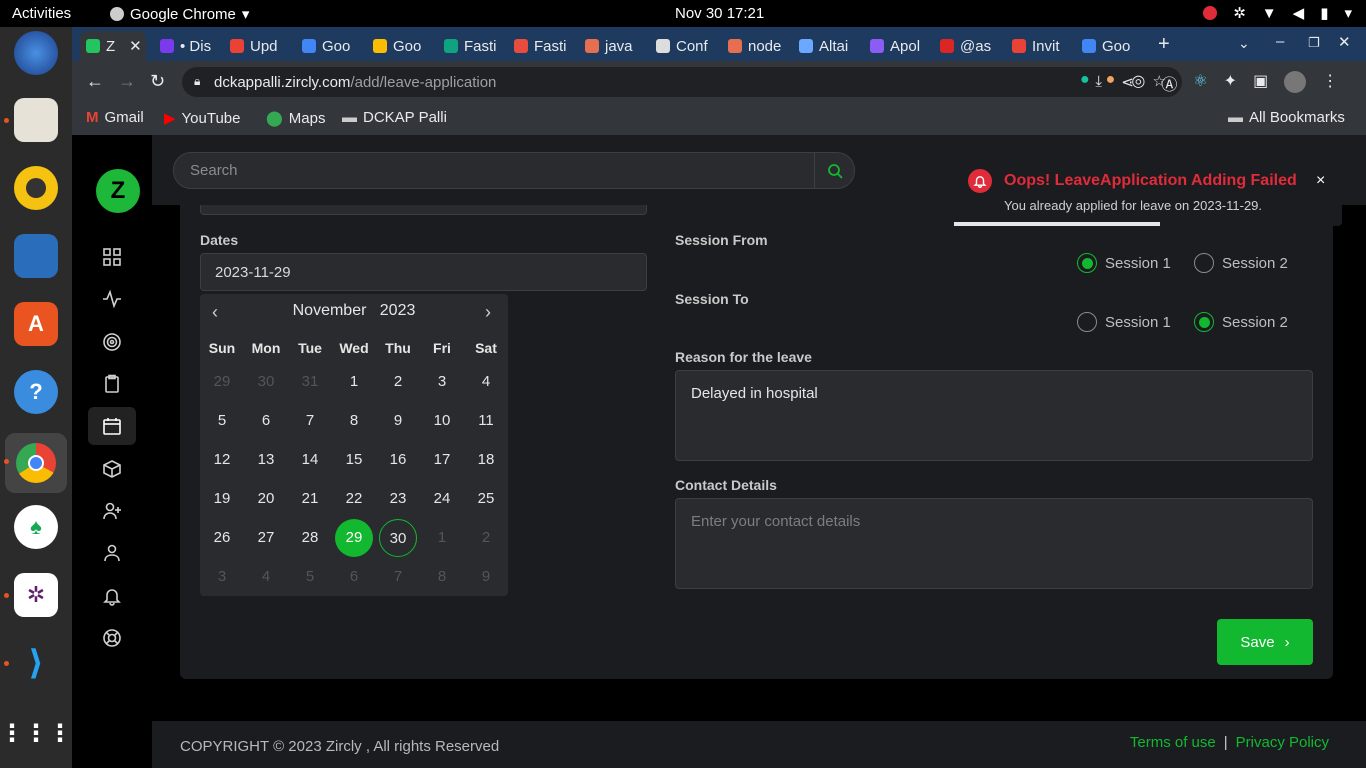 This screenshot has height=768, width=1366. Describe the element at coordinates (222, 421) in the screenshot. I see `calendar-day: 5` at that location.